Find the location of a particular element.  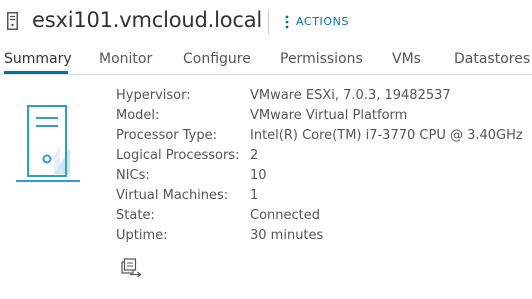

property-label: Logical Processors: is located at coordinates (178, 155).